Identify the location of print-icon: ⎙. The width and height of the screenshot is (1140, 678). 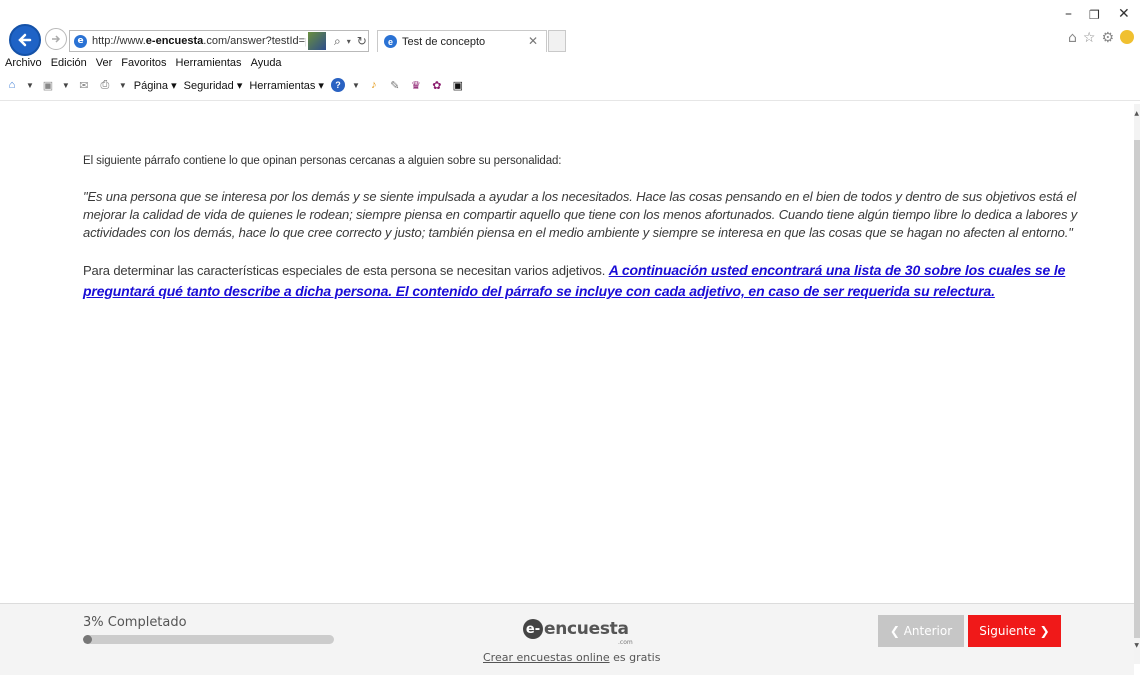
(105, 85).